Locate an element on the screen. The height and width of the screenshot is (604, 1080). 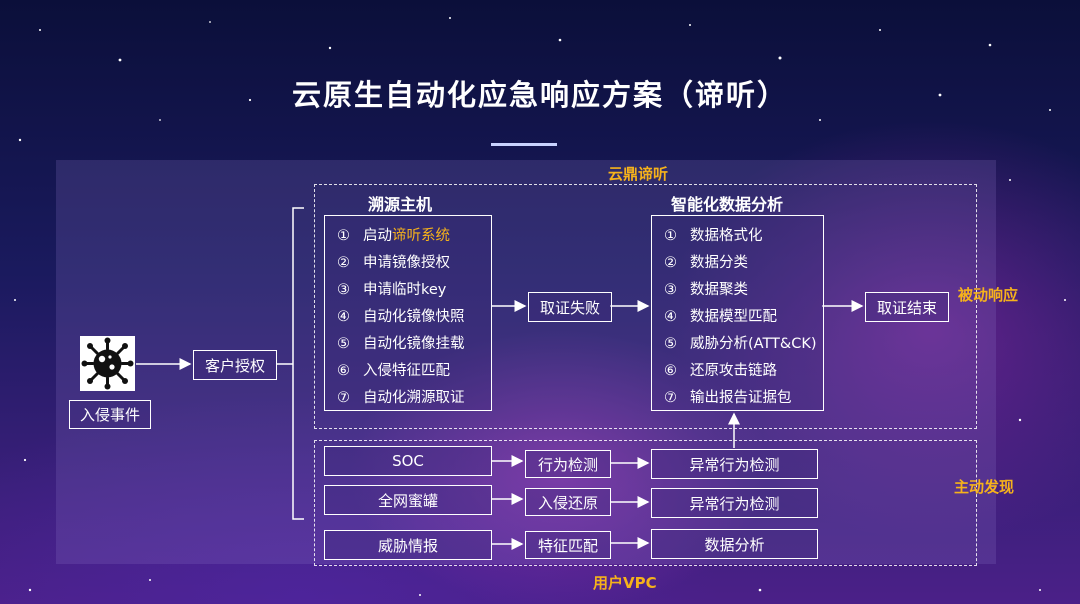
virus-icon is located at coordinates (107, 363).